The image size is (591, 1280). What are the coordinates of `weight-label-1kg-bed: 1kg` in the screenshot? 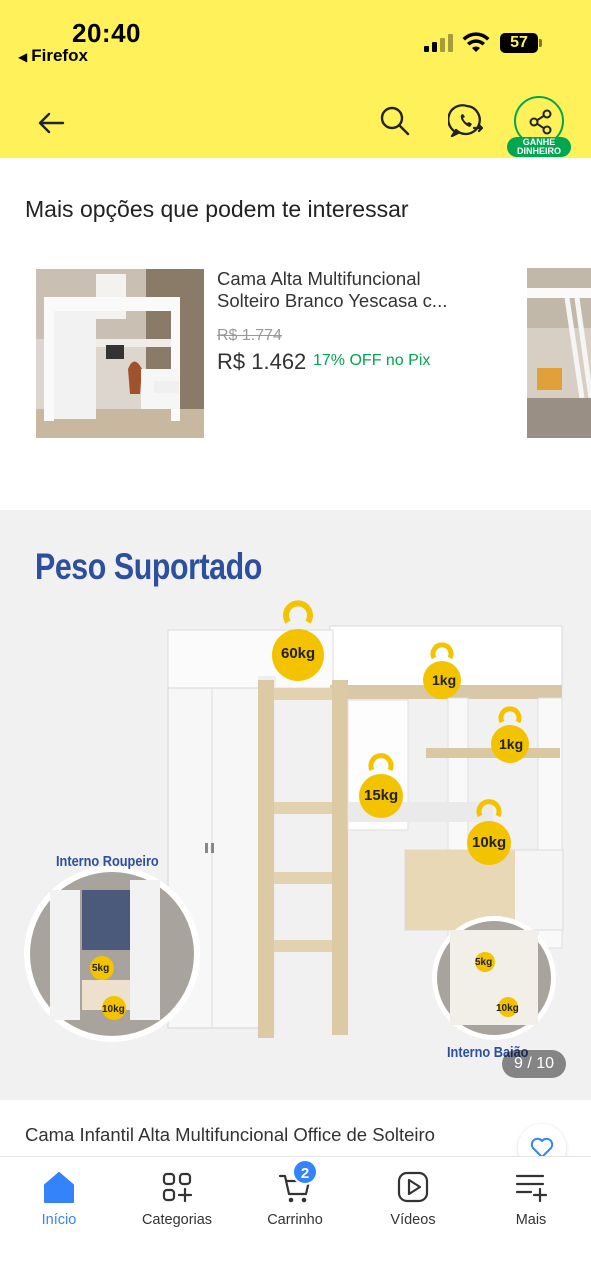 It's located at (444, 680).